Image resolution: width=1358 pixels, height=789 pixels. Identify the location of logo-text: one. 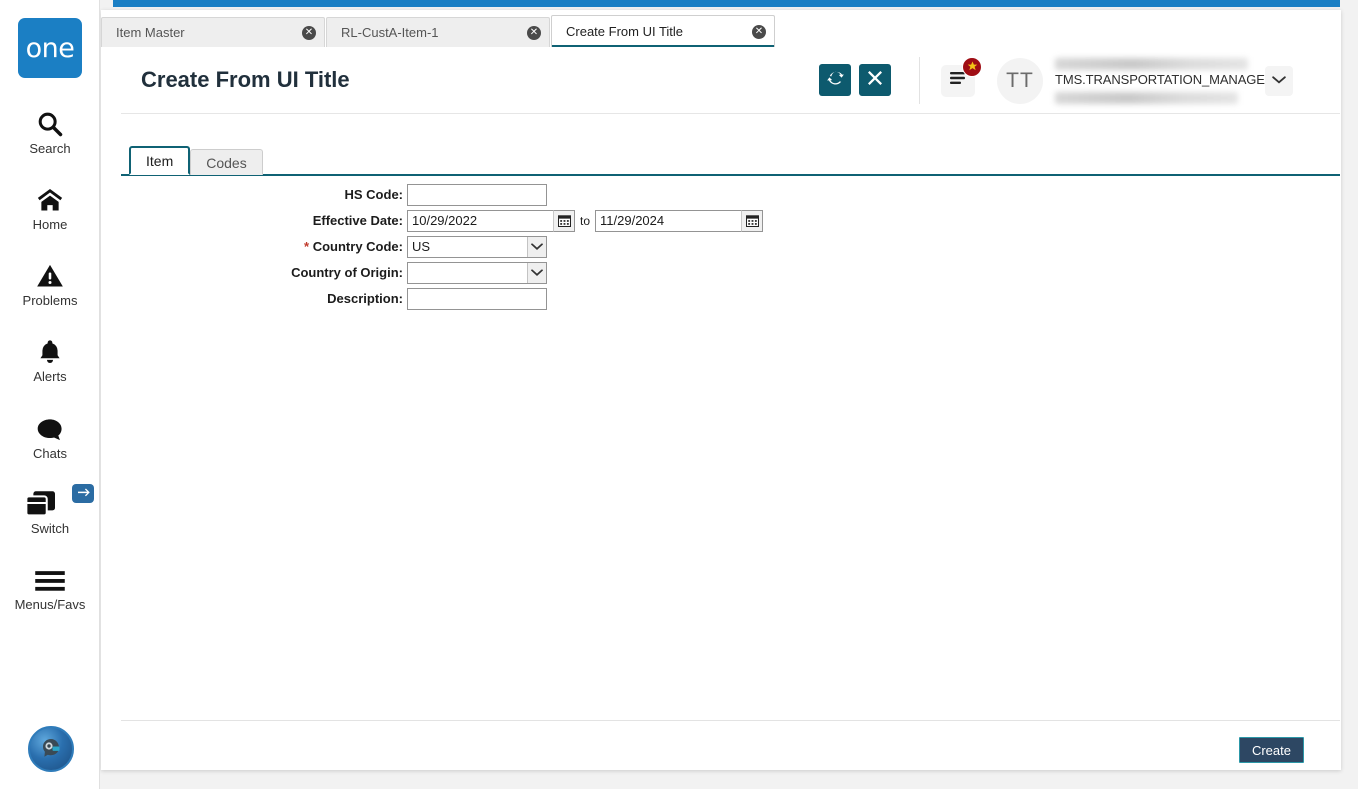
(50, 48).